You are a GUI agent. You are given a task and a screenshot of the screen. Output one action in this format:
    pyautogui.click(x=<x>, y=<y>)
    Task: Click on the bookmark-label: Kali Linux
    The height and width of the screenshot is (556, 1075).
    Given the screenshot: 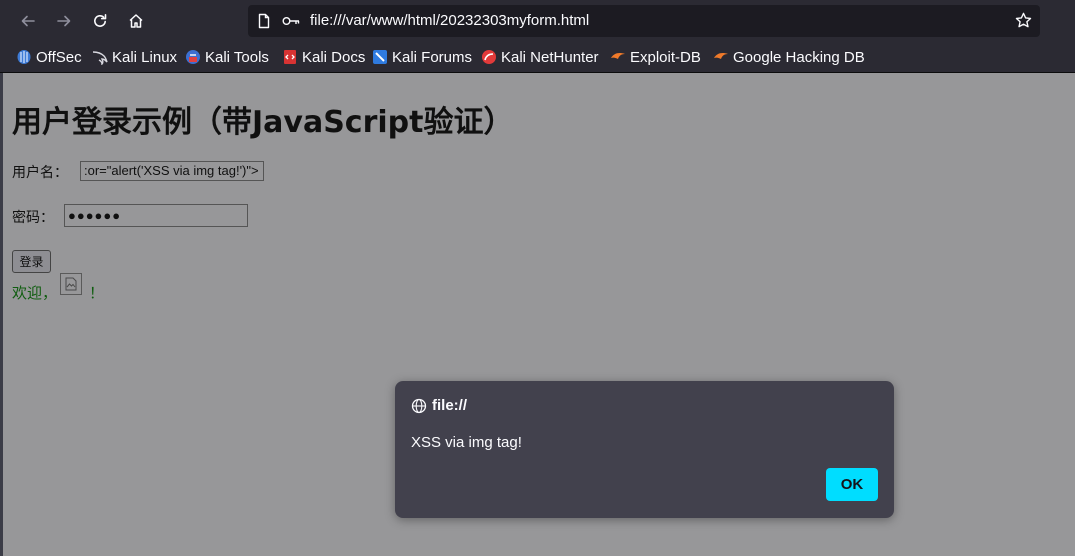 What is the action you would take?
    pyautogui.click(x=145, y=57)
    